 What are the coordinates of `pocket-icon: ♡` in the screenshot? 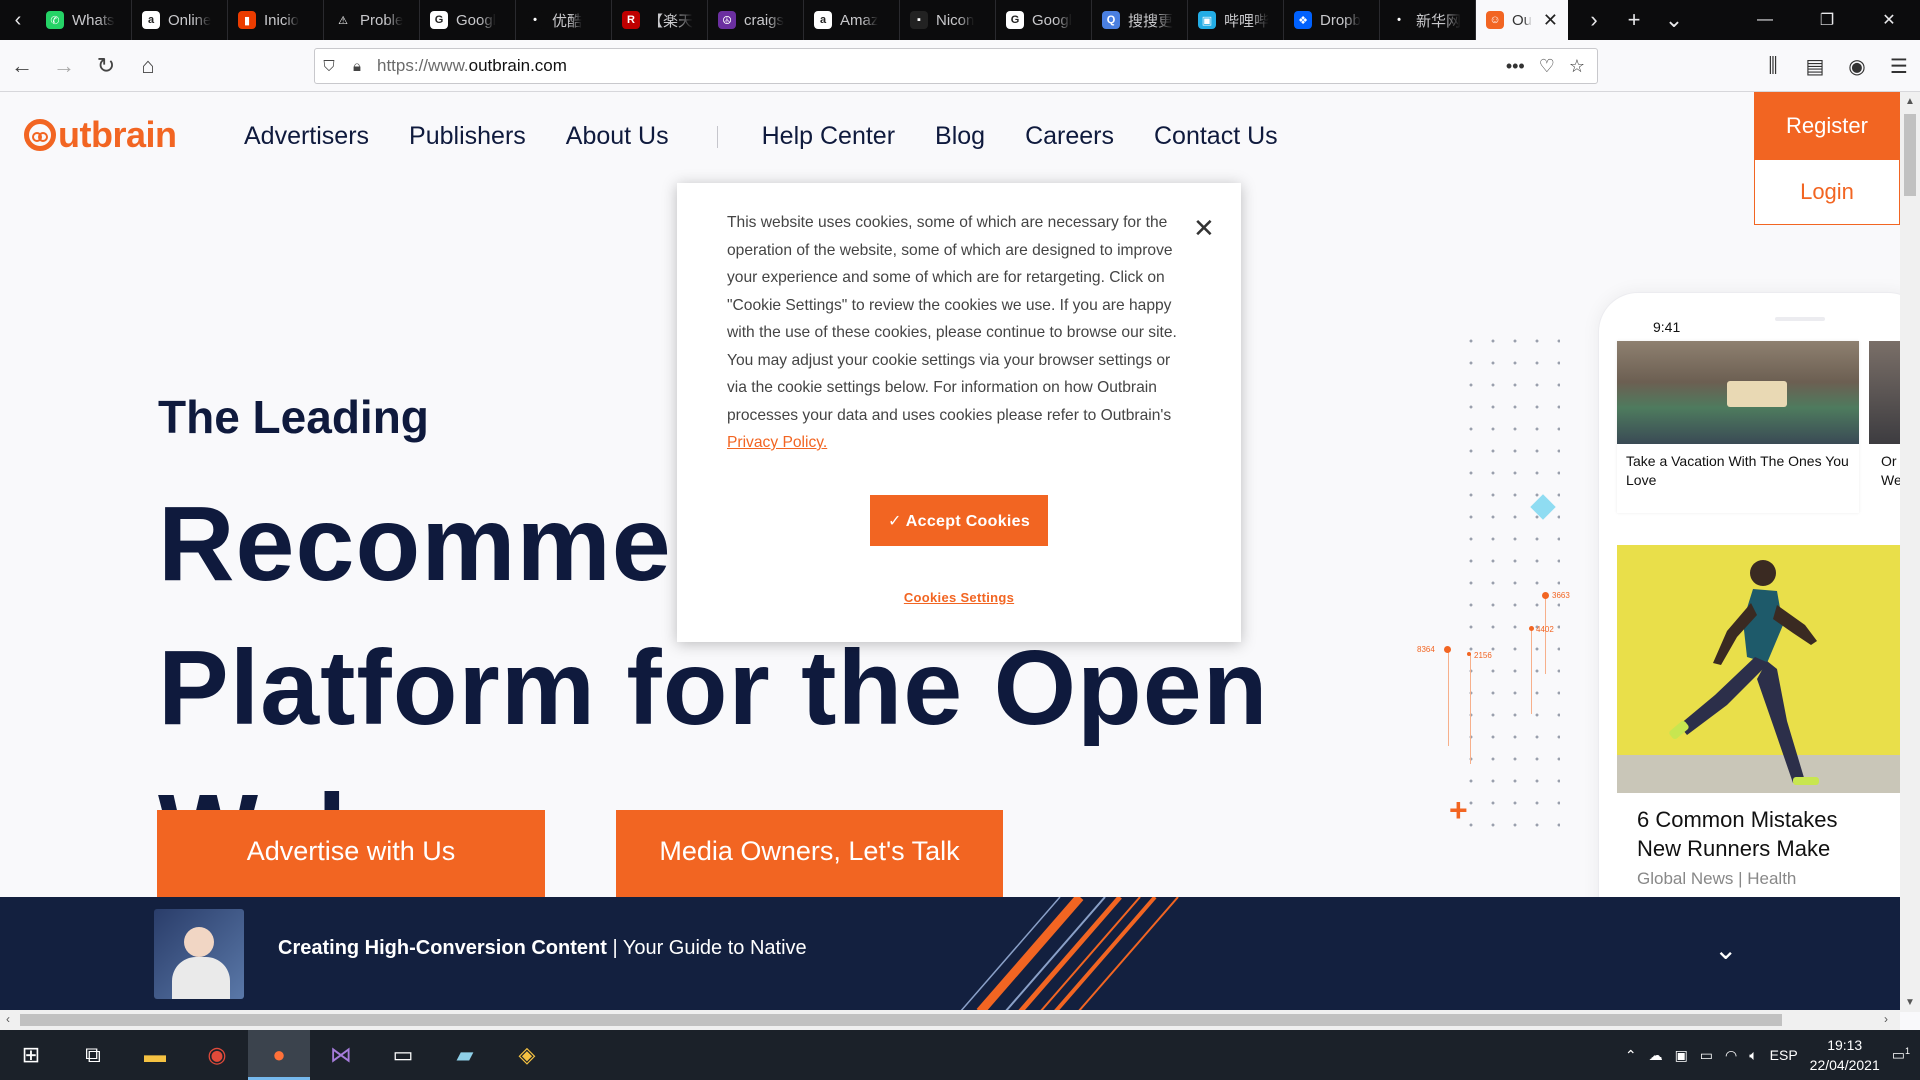 It's located at (1547, 66).